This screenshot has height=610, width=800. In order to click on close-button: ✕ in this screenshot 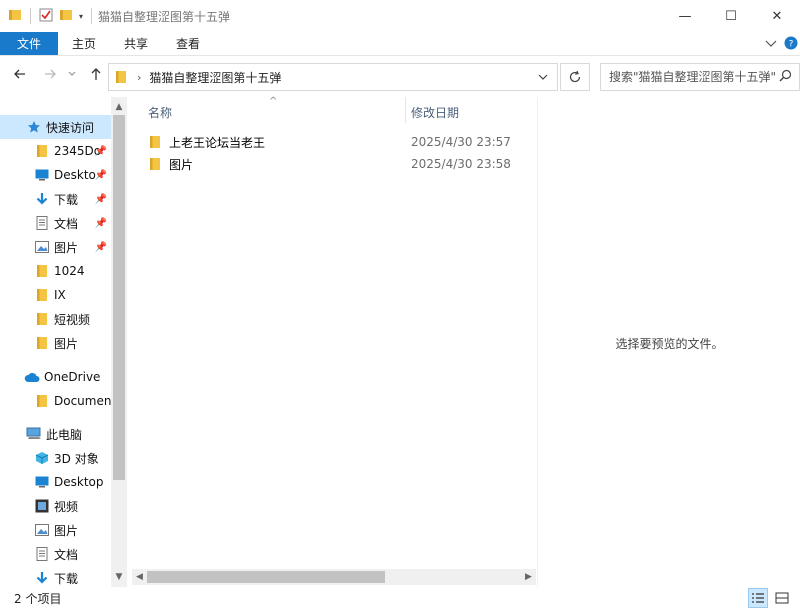, I will do `click(777, 16)`.